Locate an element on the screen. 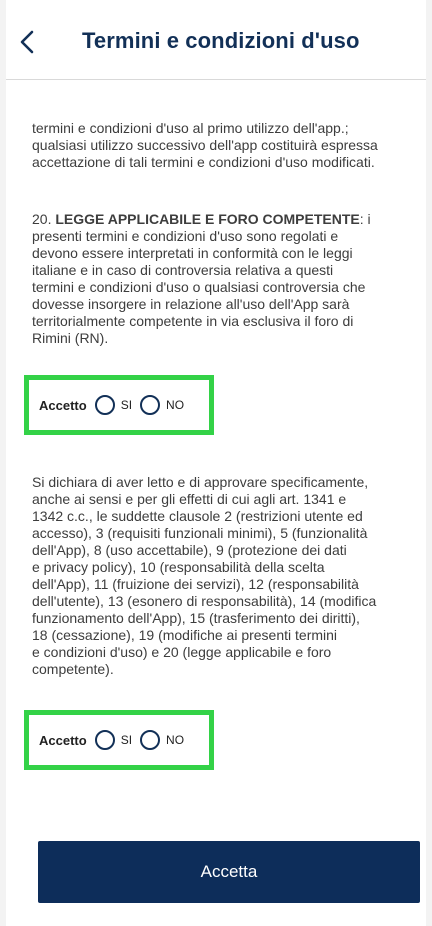 This screenshot has width=432, height=926. consent-1-yes-label: SI is located at coordinates (126, 405).